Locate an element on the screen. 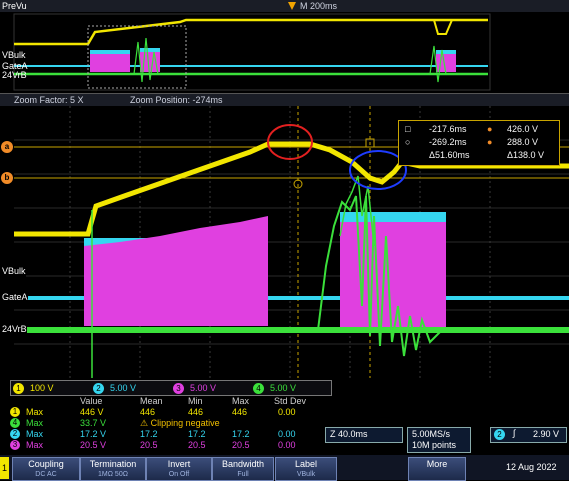  button-label: Invert is located at coordinates (179, 464).